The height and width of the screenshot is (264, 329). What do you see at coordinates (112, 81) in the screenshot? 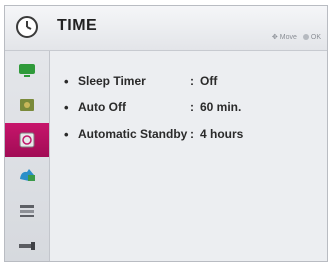
I see `setting-label: Sleep Timer` at bounding box center [112, 81].